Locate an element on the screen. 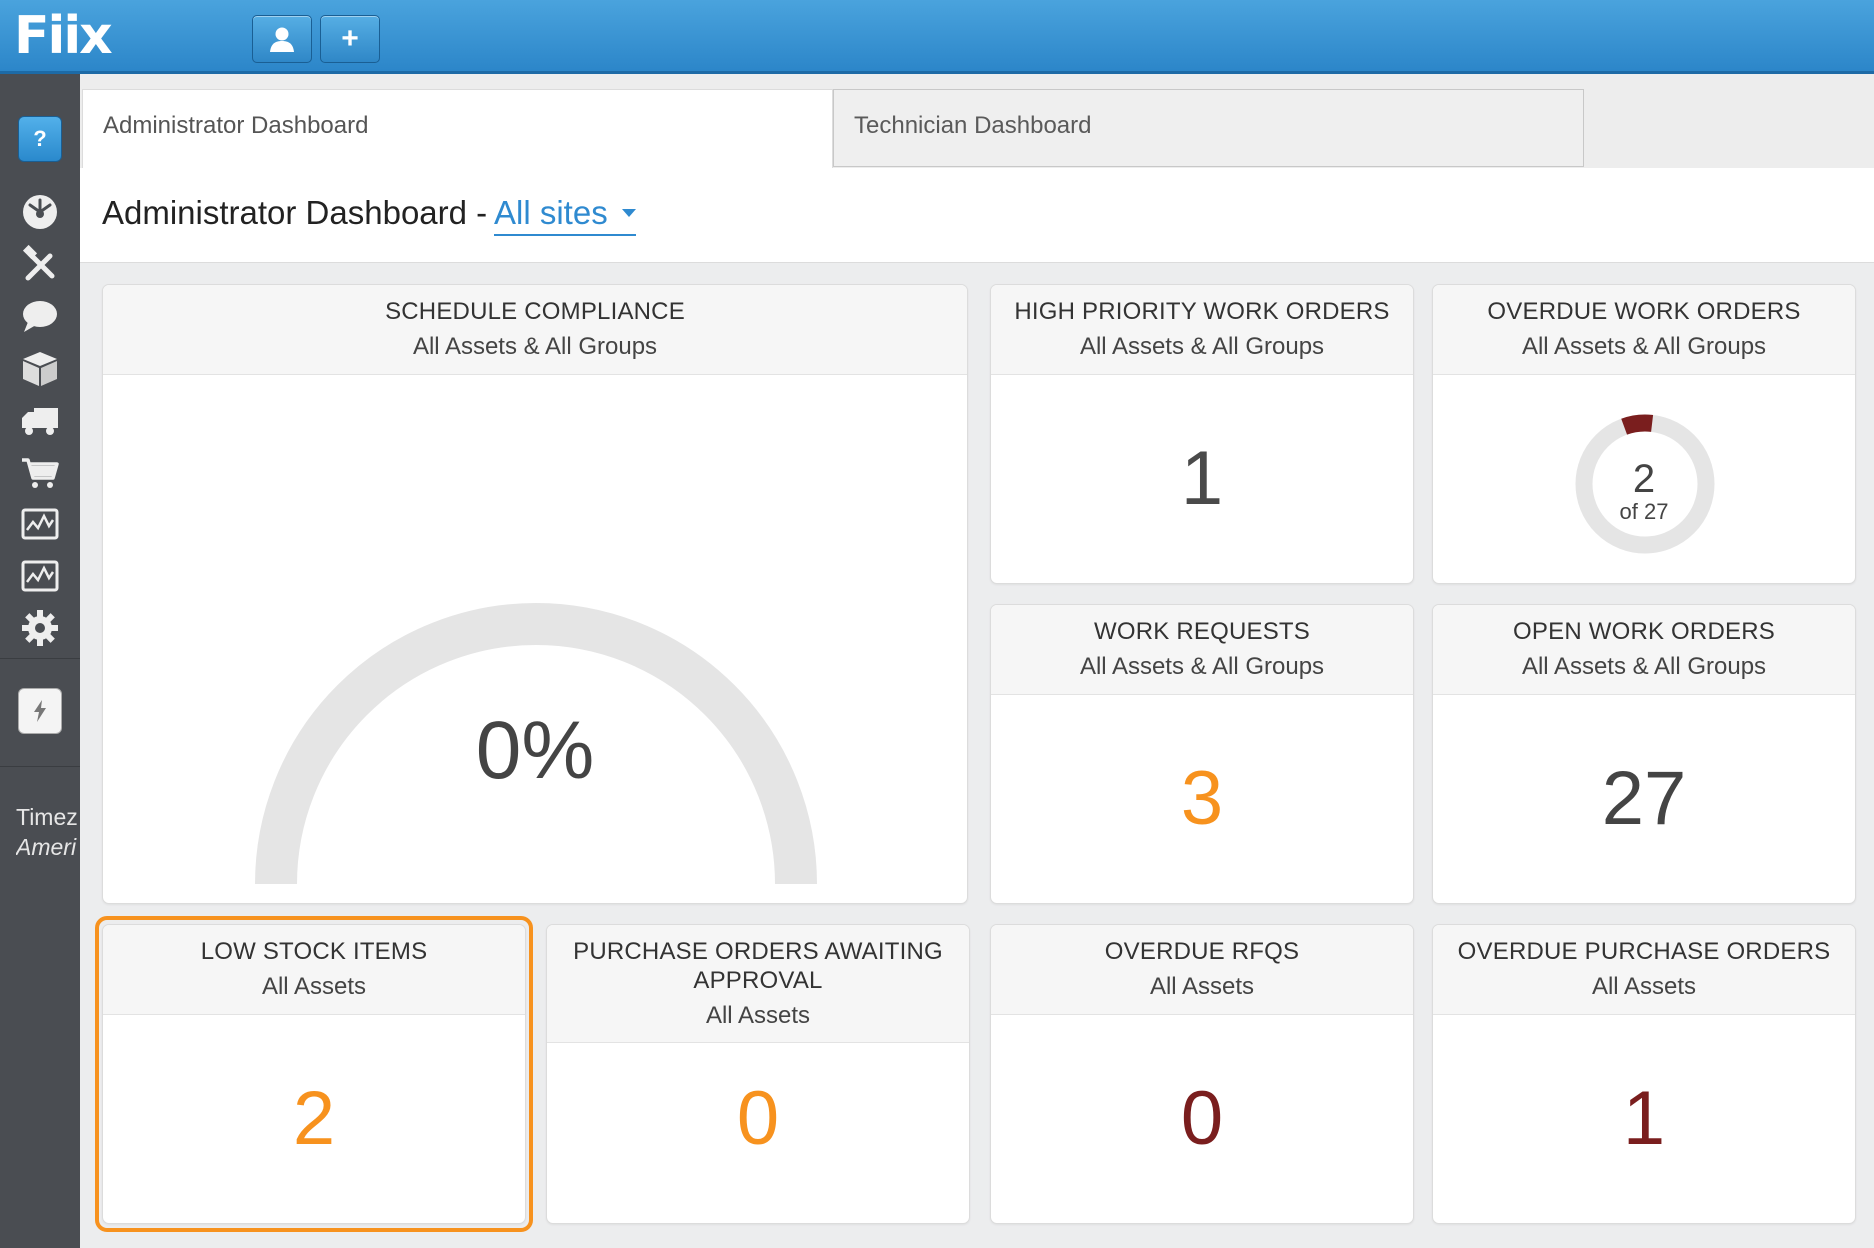 This screenshot has height=1248, width=1874. dashboard-icon is located at coordinates (40, 212).